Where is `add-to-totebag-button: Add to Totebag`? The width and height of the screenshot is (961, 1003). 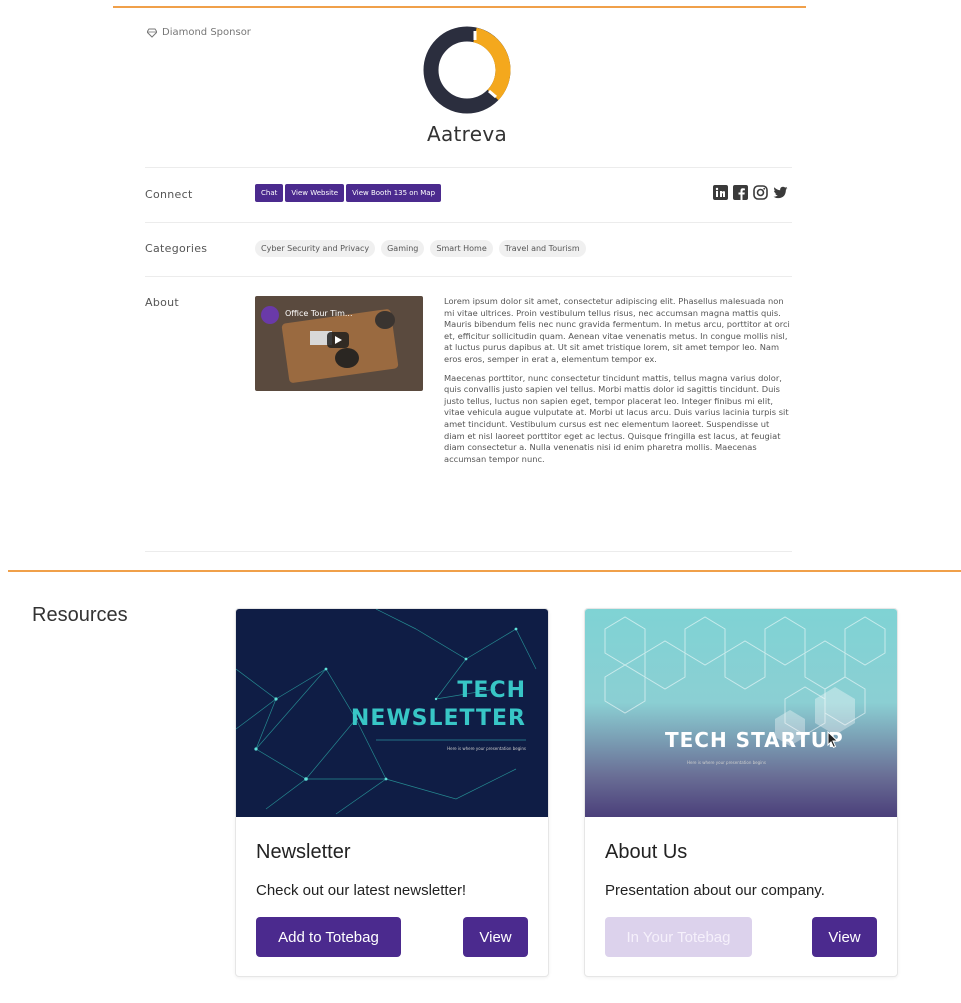
add-to-totebag-button: Add to Totebag is located at coordinates (328, 937).